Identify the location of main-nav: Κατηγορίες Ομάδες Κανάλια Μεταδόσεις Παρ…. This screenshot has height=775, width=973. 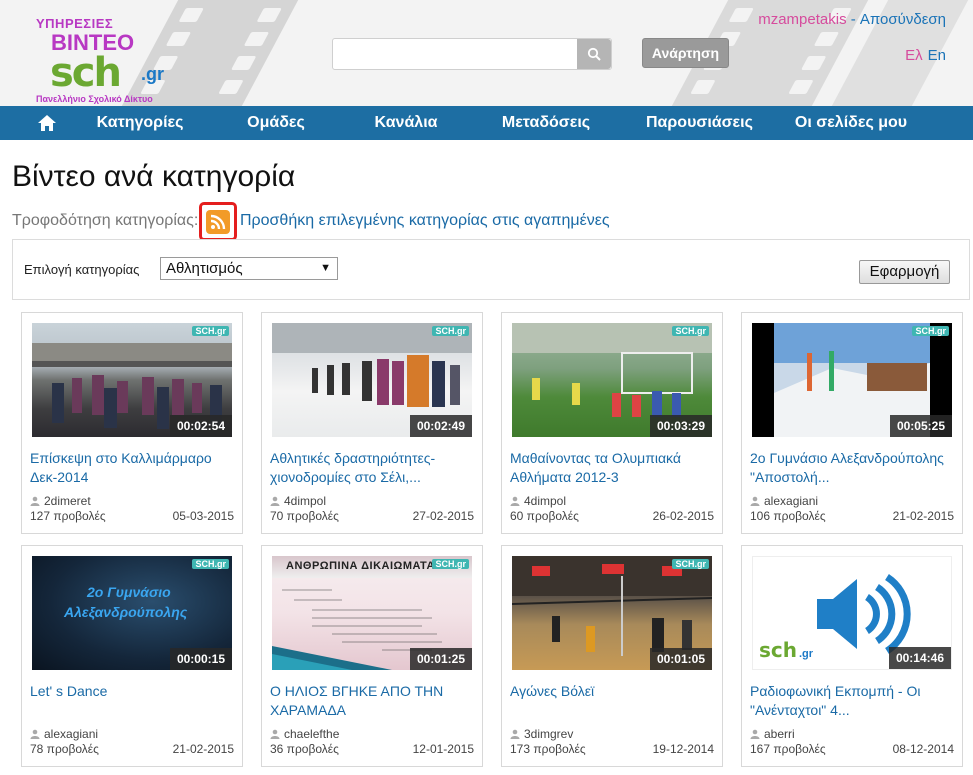
(486, 123).